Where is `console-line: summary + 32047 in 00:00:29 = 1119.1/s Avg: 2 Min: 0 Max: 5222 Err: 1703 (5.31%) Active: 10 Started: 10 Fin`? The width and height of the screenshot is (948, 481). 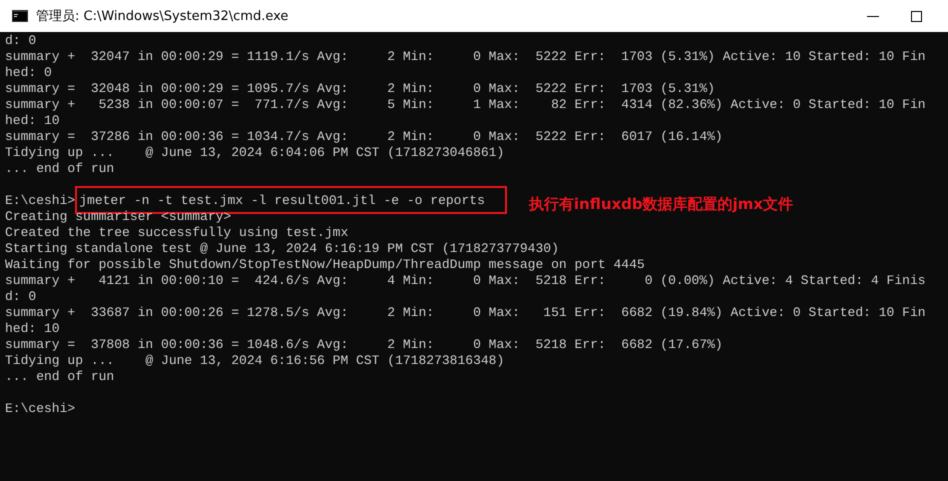 console-line: summary + 32047 in 00:00:29 = 1119.1/s Avg: 2 Min: 0 Max: 5222 Err: 1703 (5.31%) Active: 10 Started: 10 Fin is located at coordinates (465, 57).